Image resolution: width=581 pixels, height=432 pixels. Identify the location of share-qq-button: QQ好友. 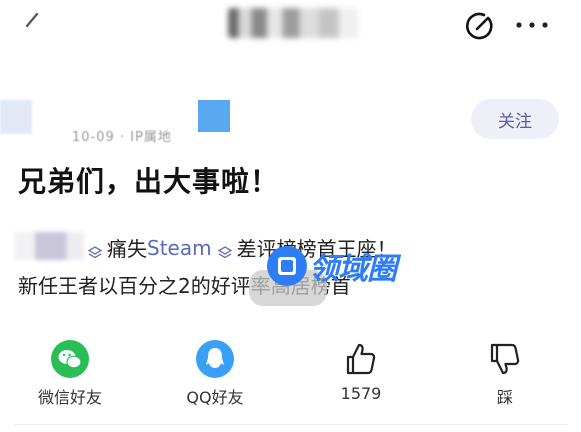
(215, 374).